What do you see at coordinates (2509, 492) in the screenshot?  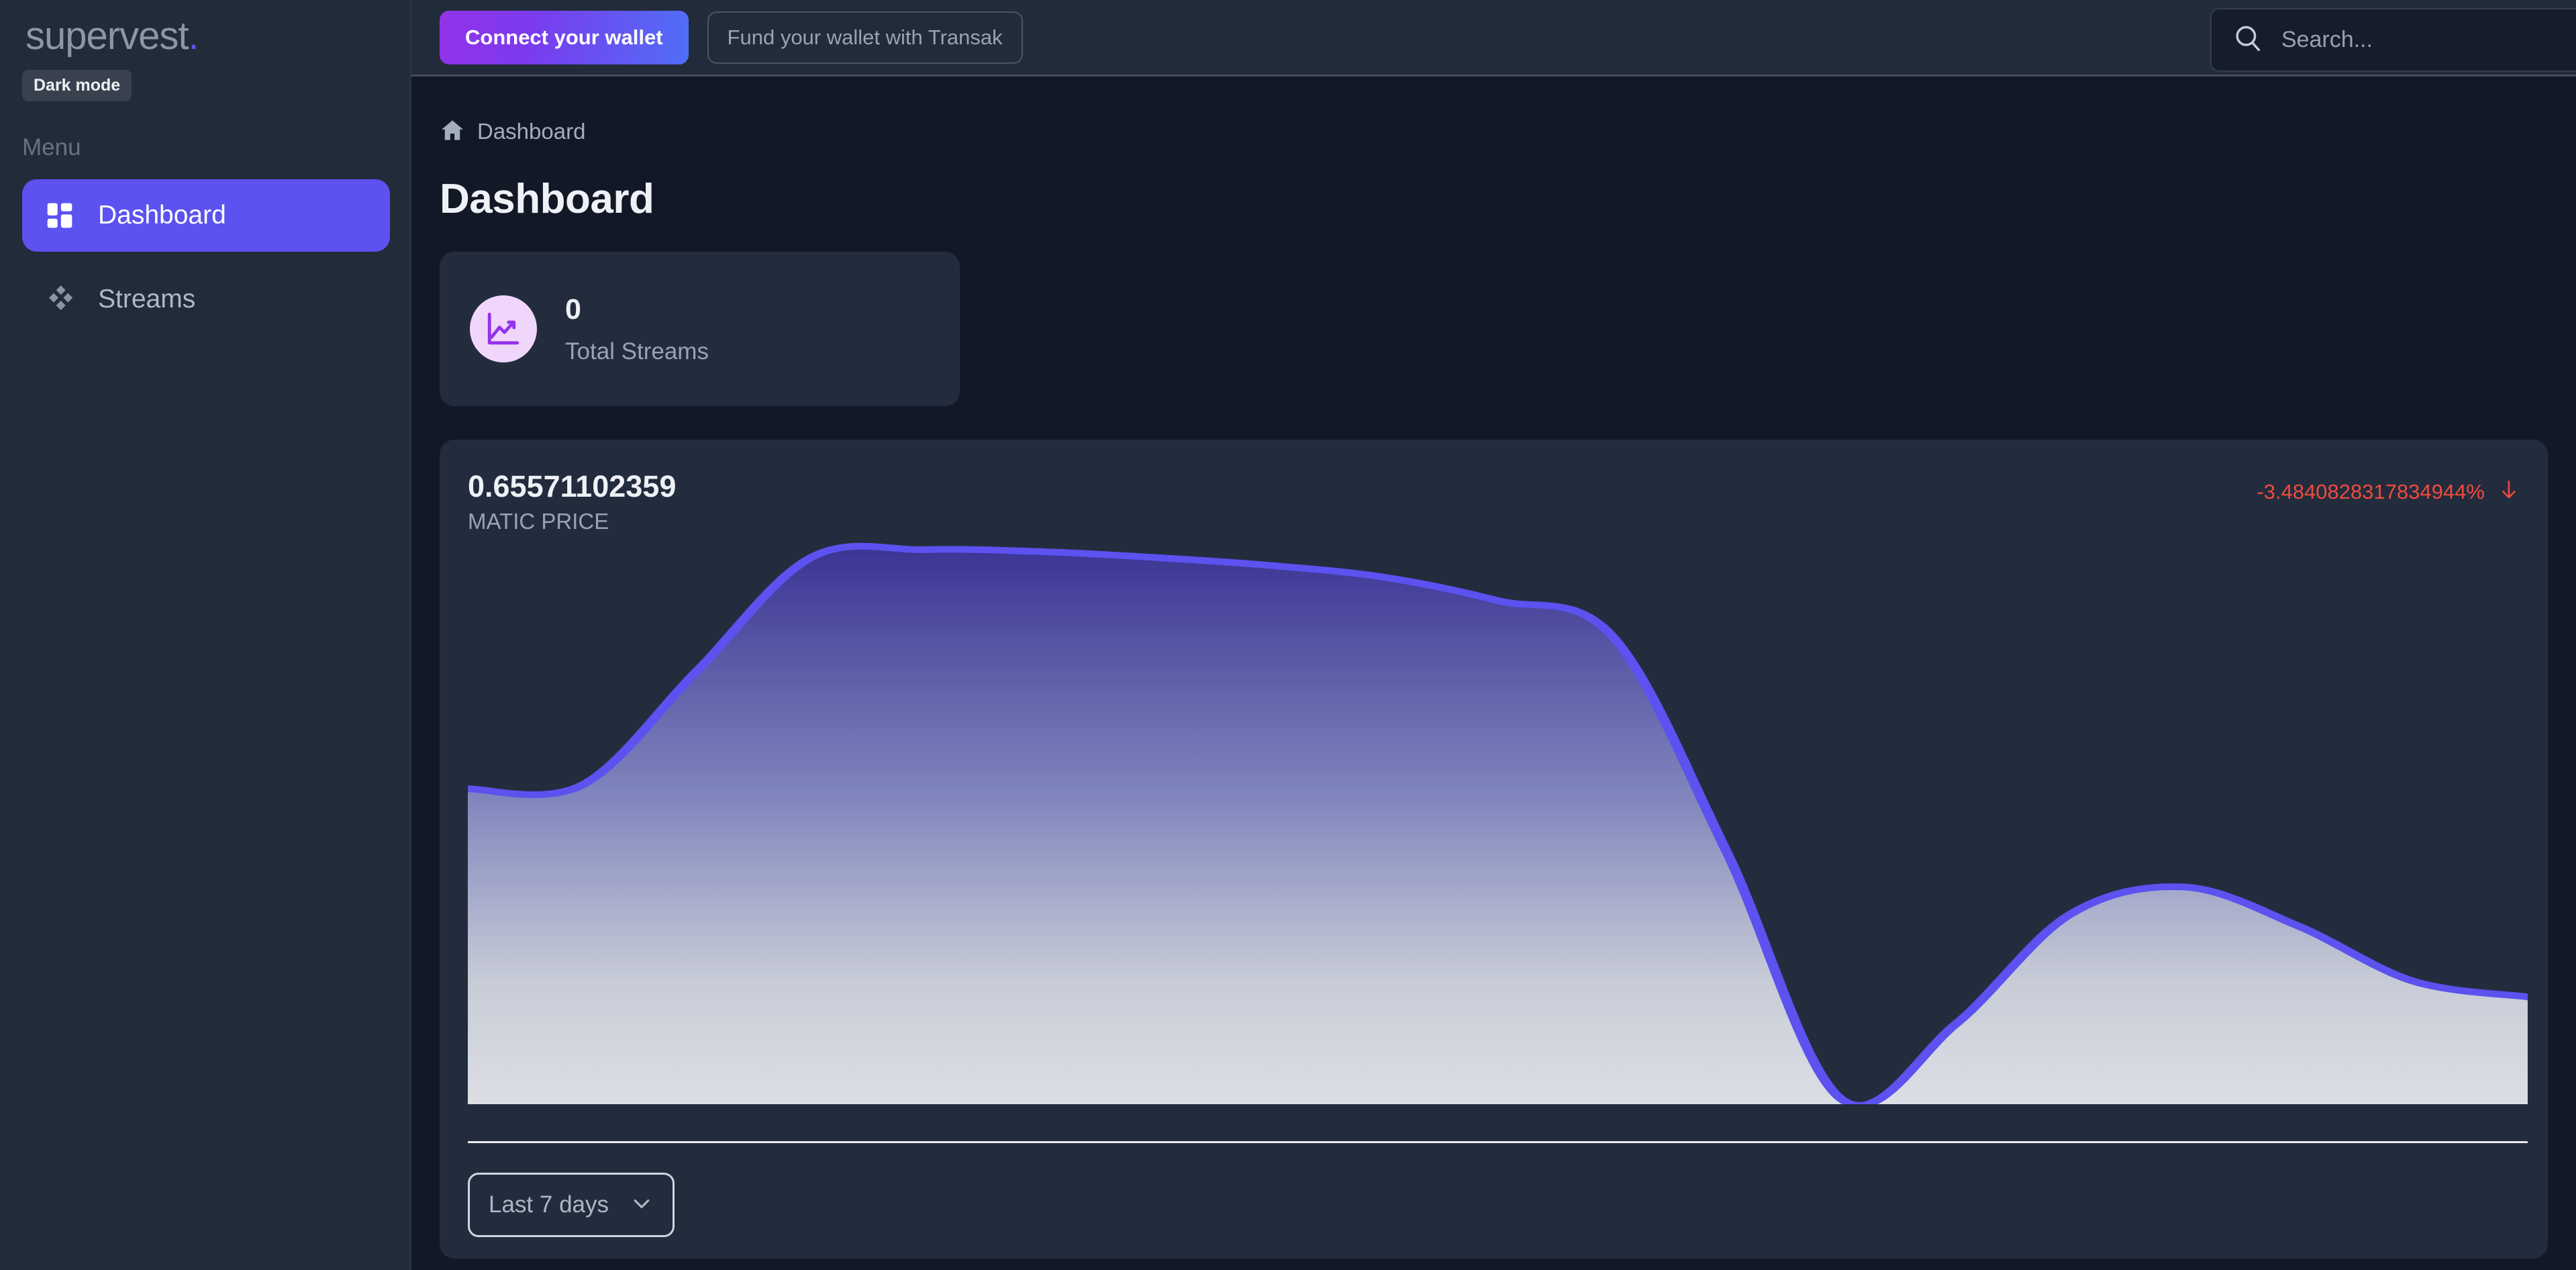 I see `arrow-down-icon` at bounding box center [2509, 492].